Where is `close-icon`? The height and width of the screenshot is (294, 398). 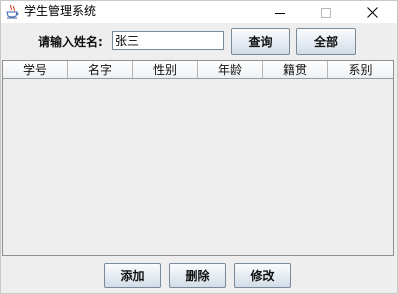
close-icon is located at coordinates (372, 12).